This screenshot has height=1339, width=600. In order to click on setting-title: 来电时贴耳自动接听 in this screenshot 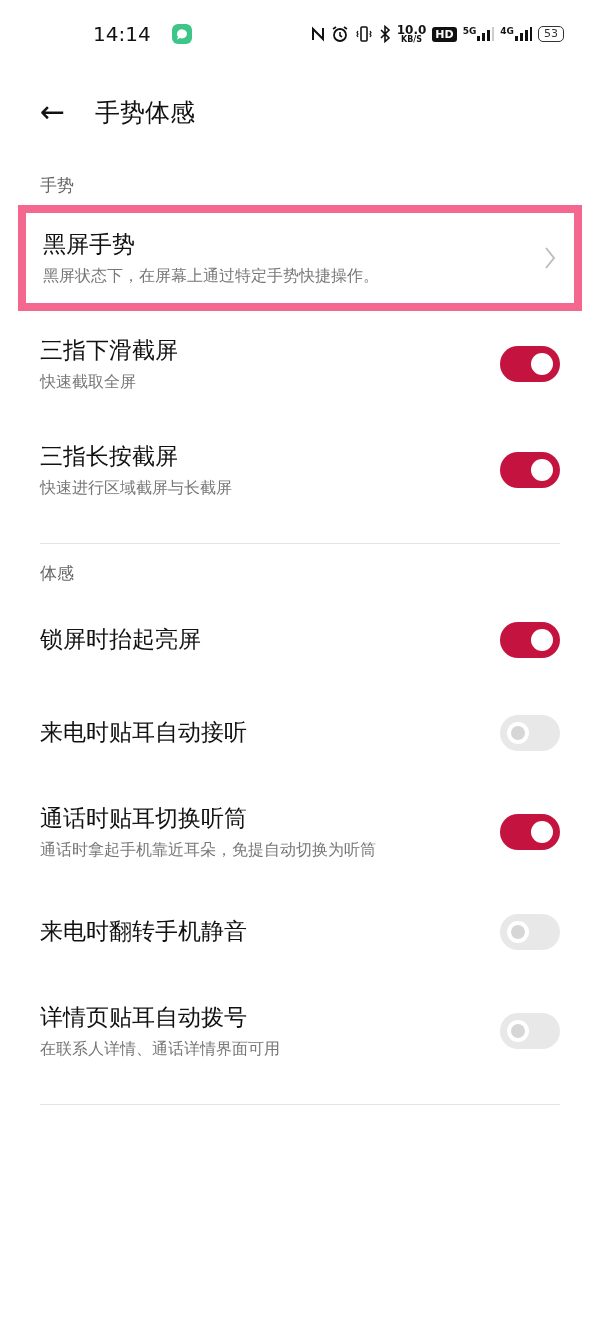, I will do `click(144, 732)`.